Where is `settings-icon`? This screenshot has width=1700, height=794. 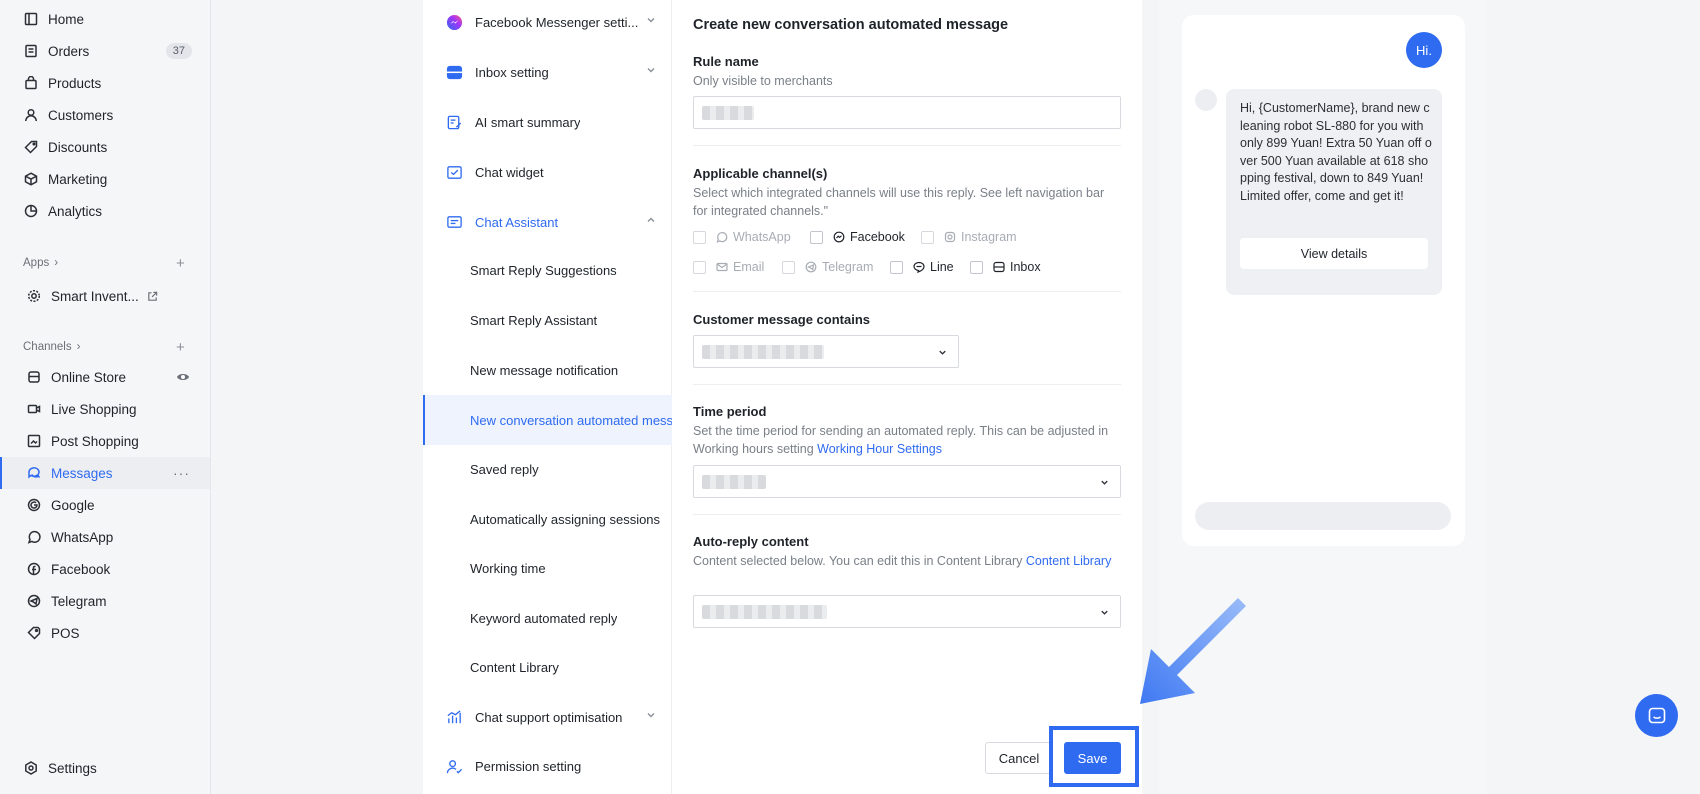 settings-icon is located at coordinates (31, 768).